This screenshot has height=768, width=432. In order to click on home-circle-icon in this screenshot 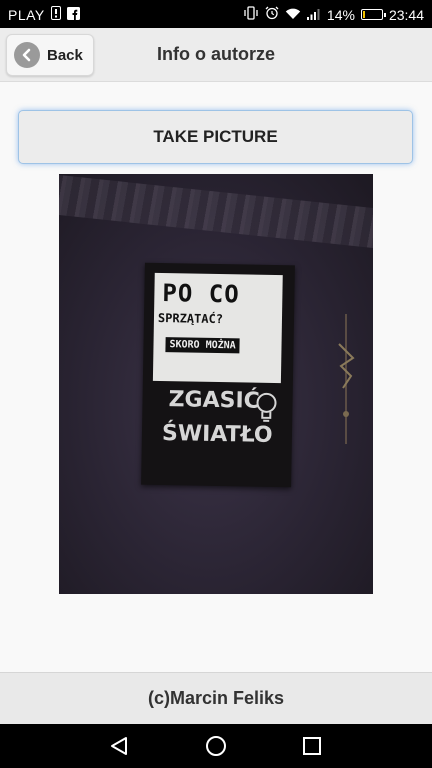, I will do `click(216, 746)`.